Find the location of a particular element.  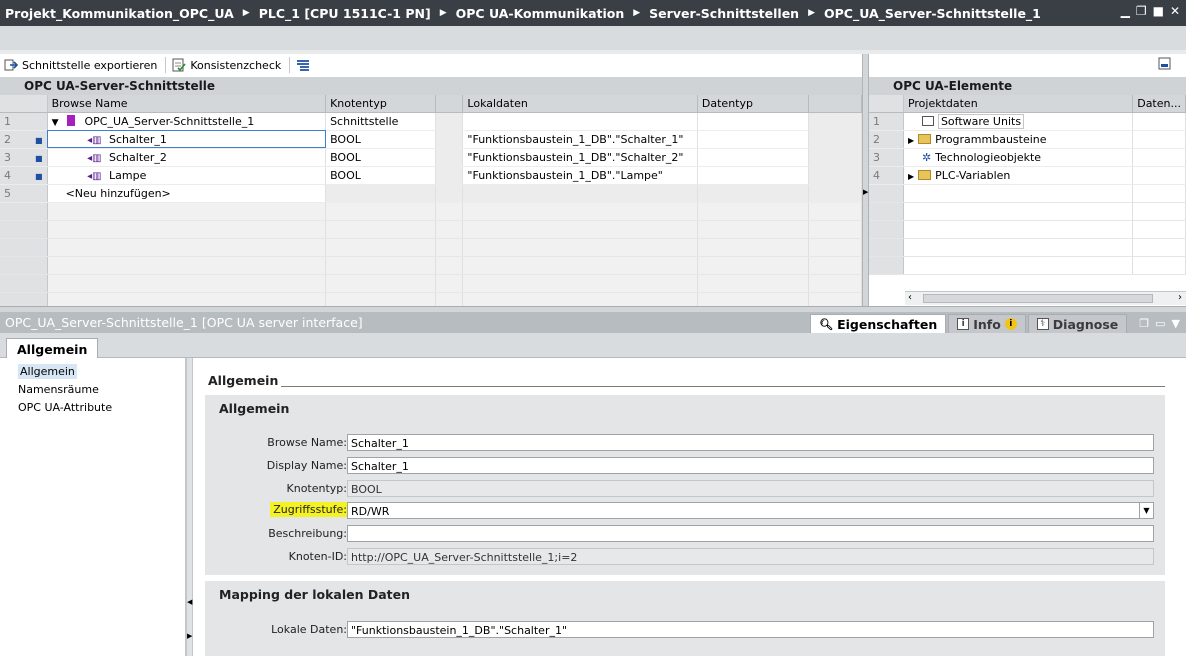

scroll-right-icon: › is located at coordinates (1180, 297).